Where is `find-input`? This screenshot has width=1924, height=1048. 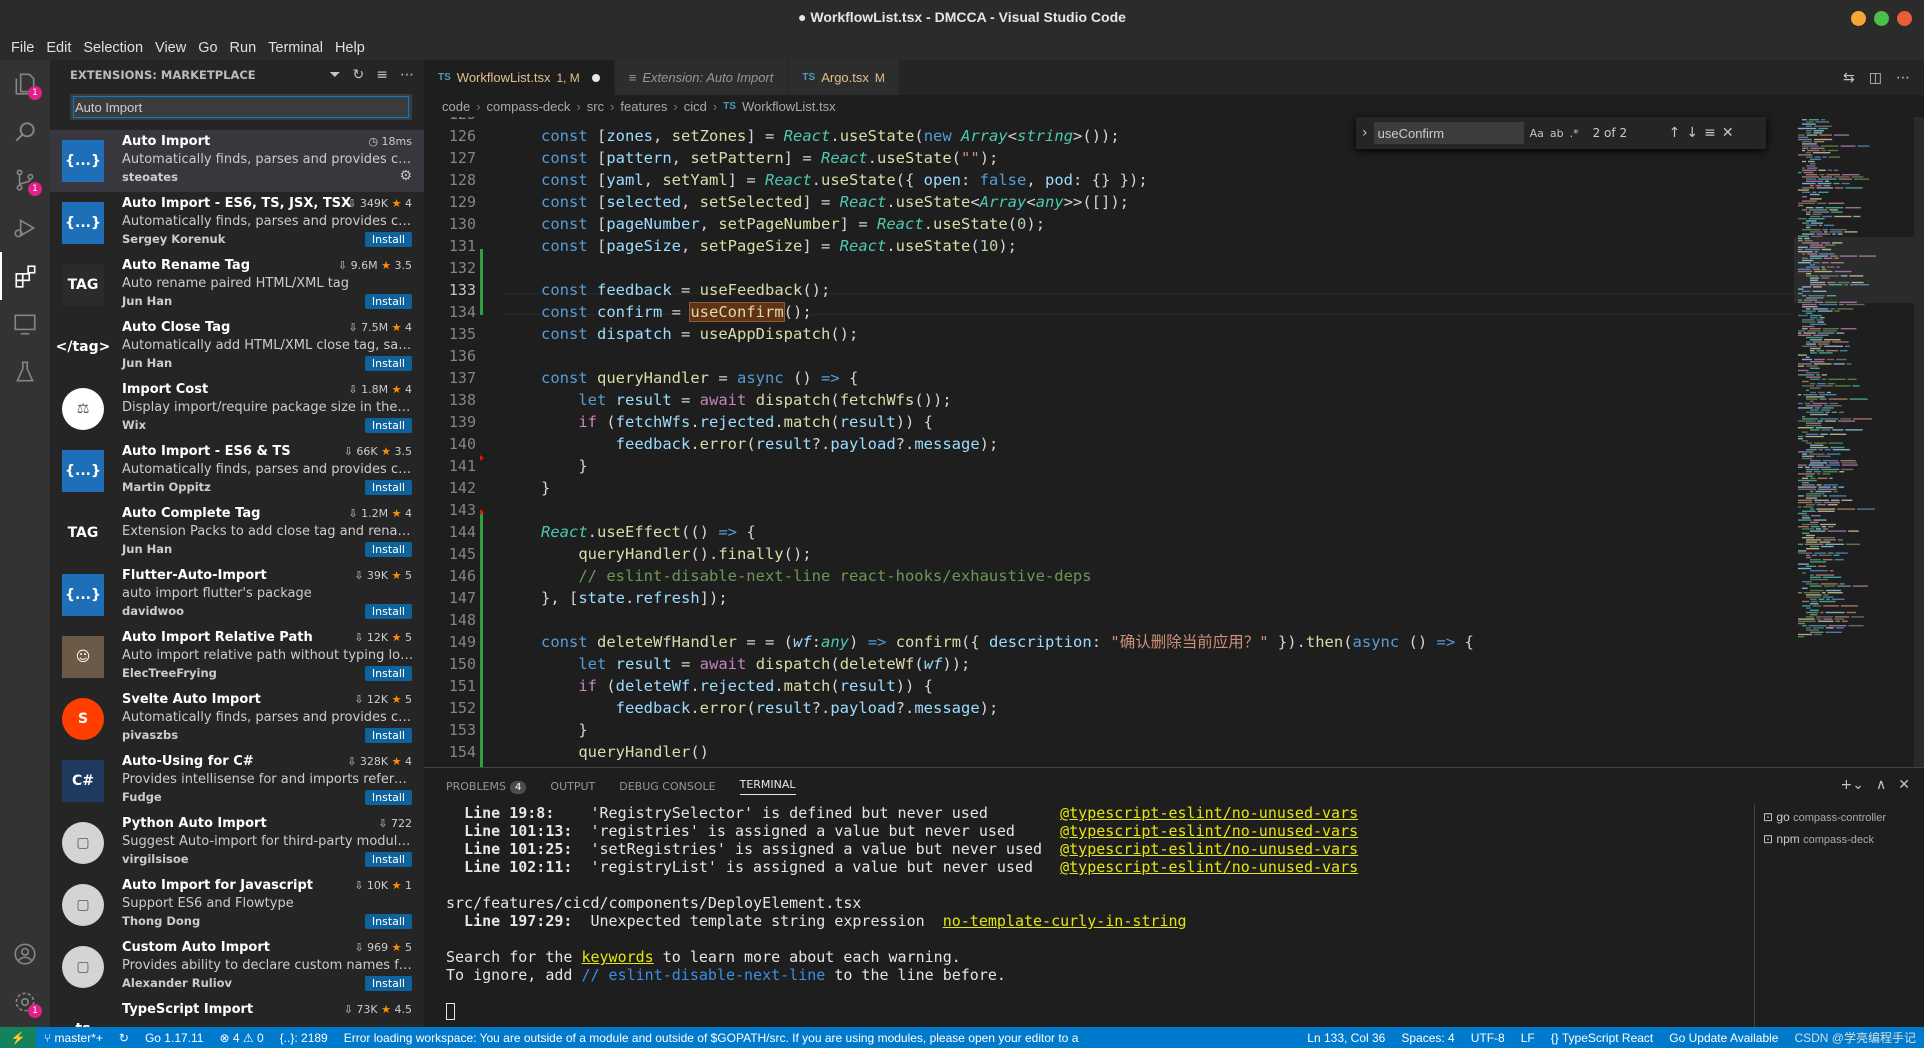 find-input is located at coordinates (1448, 133).